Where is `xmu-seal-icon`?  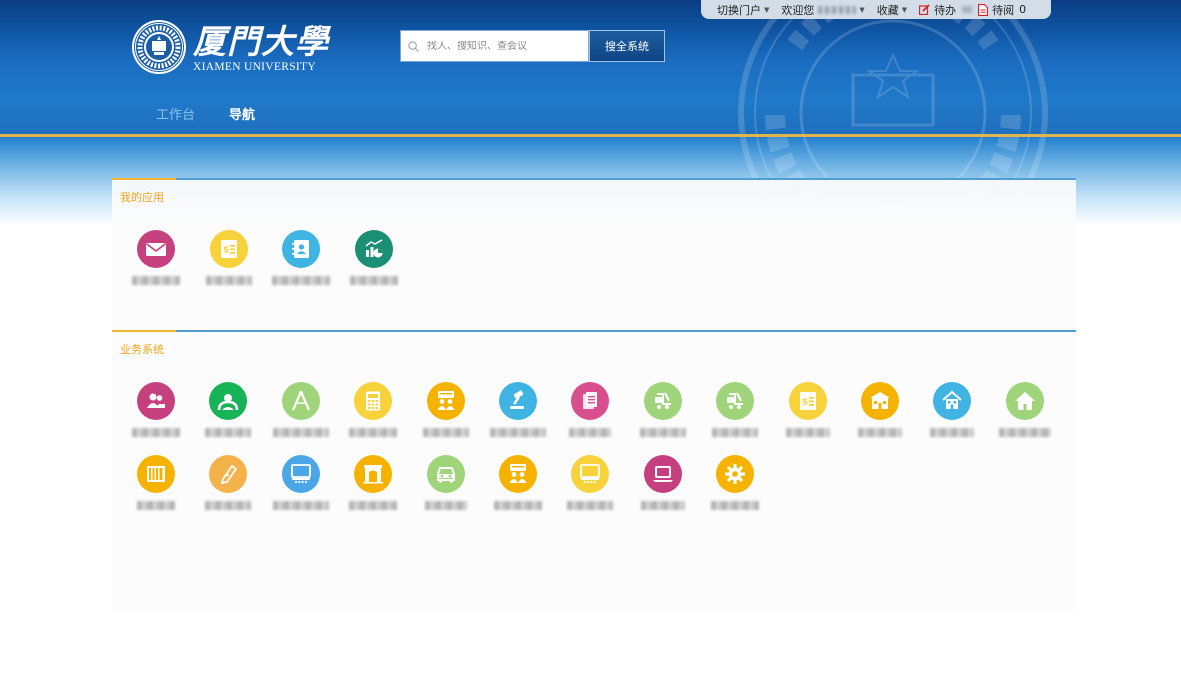 xmu-seal-icon is located at coordinates (159, 47).